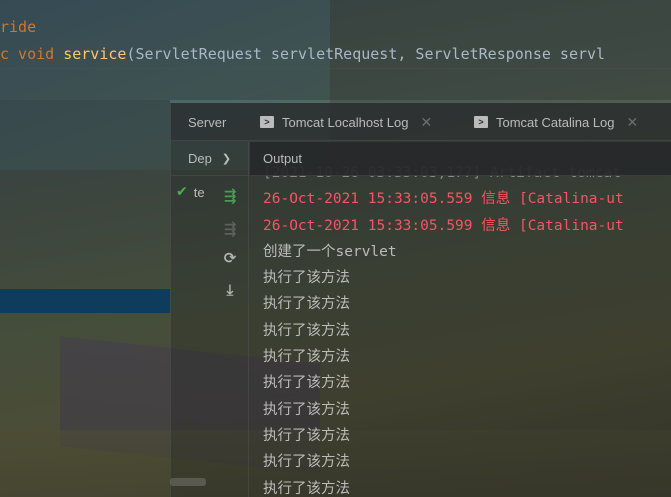  I want to click on log-line: 26-Oct-2021 15:33:05.559 信息 [Catalina-ut, so click(443, 199).